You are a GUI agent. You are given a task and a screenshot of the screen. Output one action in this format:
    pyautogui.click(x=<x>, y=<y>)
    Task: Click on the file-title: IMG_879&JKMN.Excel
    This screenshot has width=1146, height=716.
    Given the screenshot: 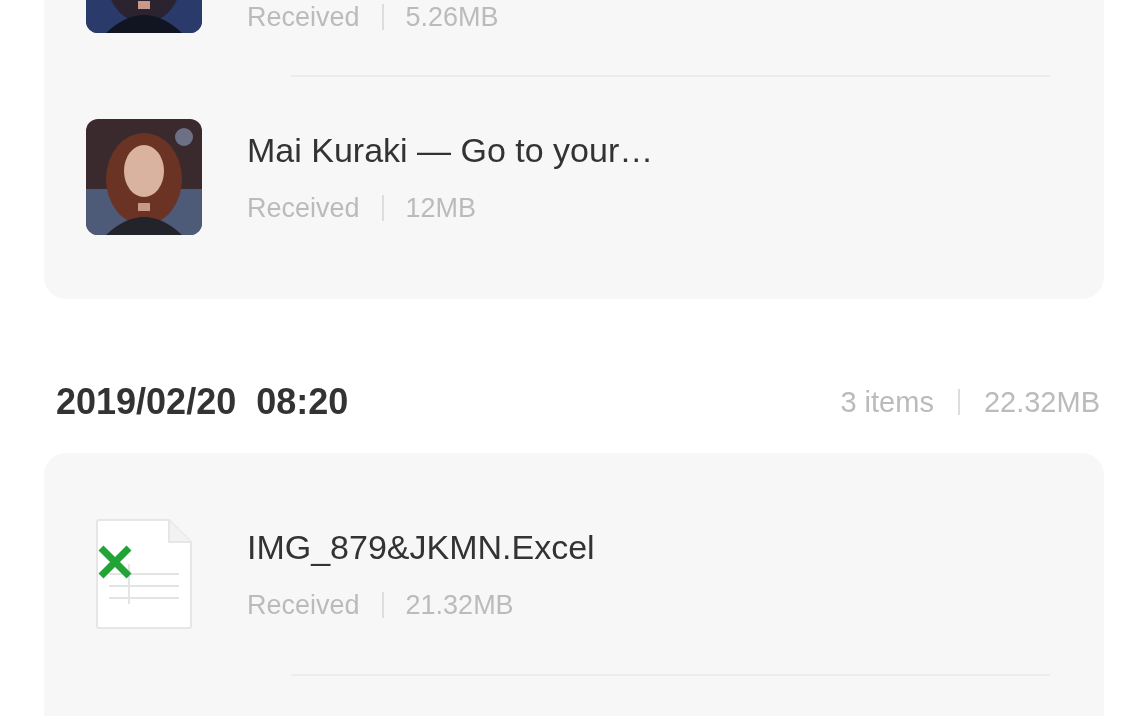 What is the action you would take?
    pyautogui.click(x=421, y=547)
    